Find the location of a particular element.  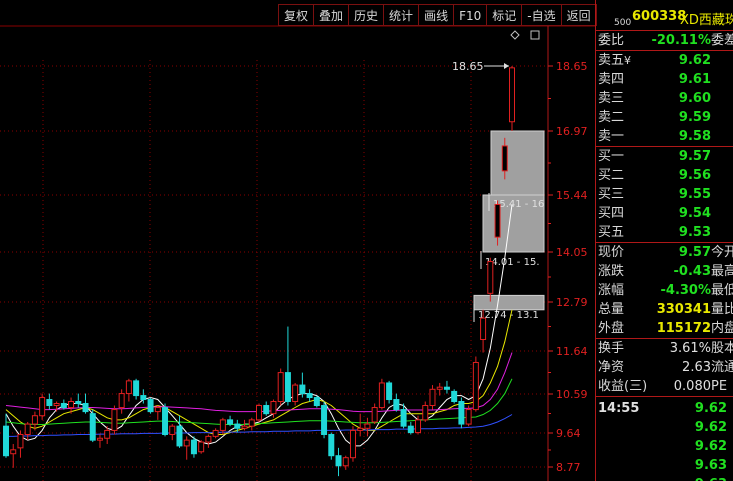

toolbar-button-3: 统计 is located at coordinates (402, 15).